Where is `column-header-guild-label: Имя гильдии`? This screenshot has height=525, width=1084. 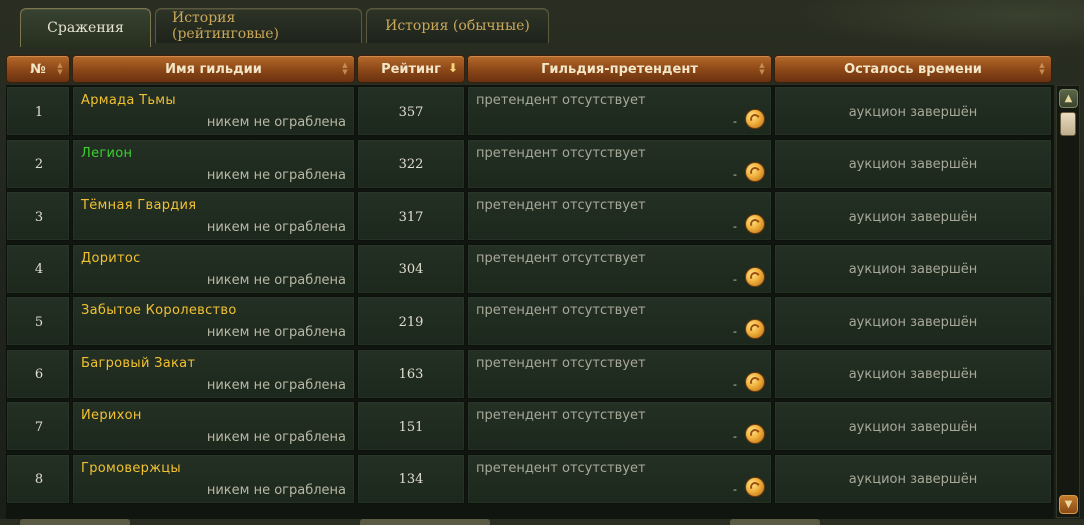
column-header-guild-label: Имя гильдии is located at coordinates (213, 69).